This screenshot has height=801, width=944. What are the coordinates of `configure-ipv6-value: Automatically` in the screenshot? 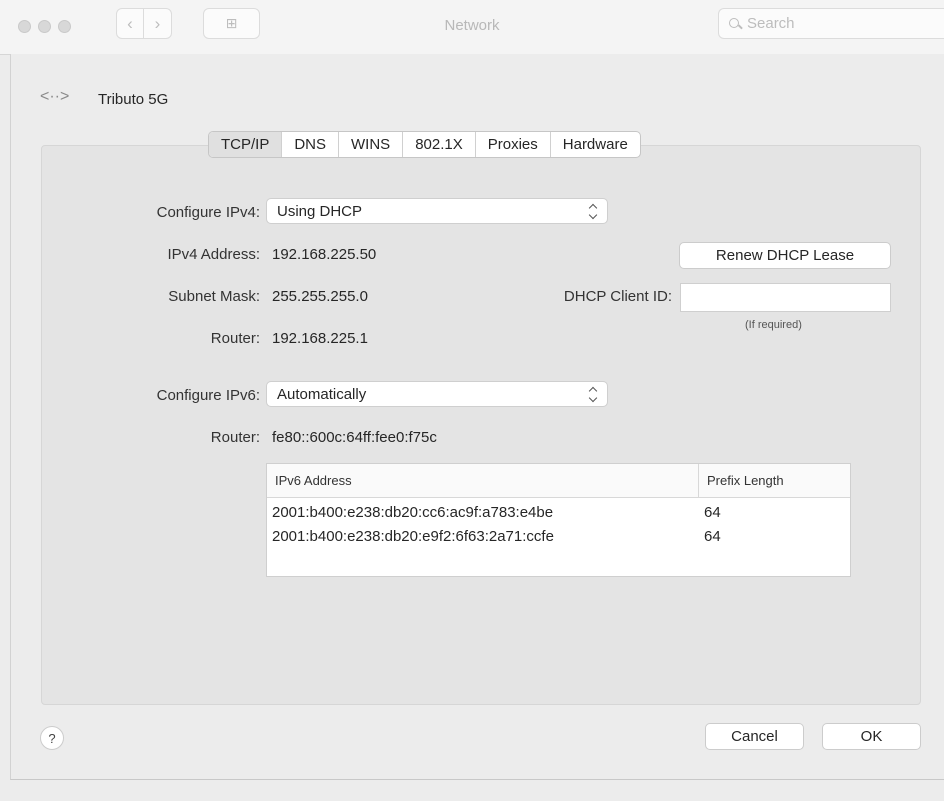 It's located at (322, 394).